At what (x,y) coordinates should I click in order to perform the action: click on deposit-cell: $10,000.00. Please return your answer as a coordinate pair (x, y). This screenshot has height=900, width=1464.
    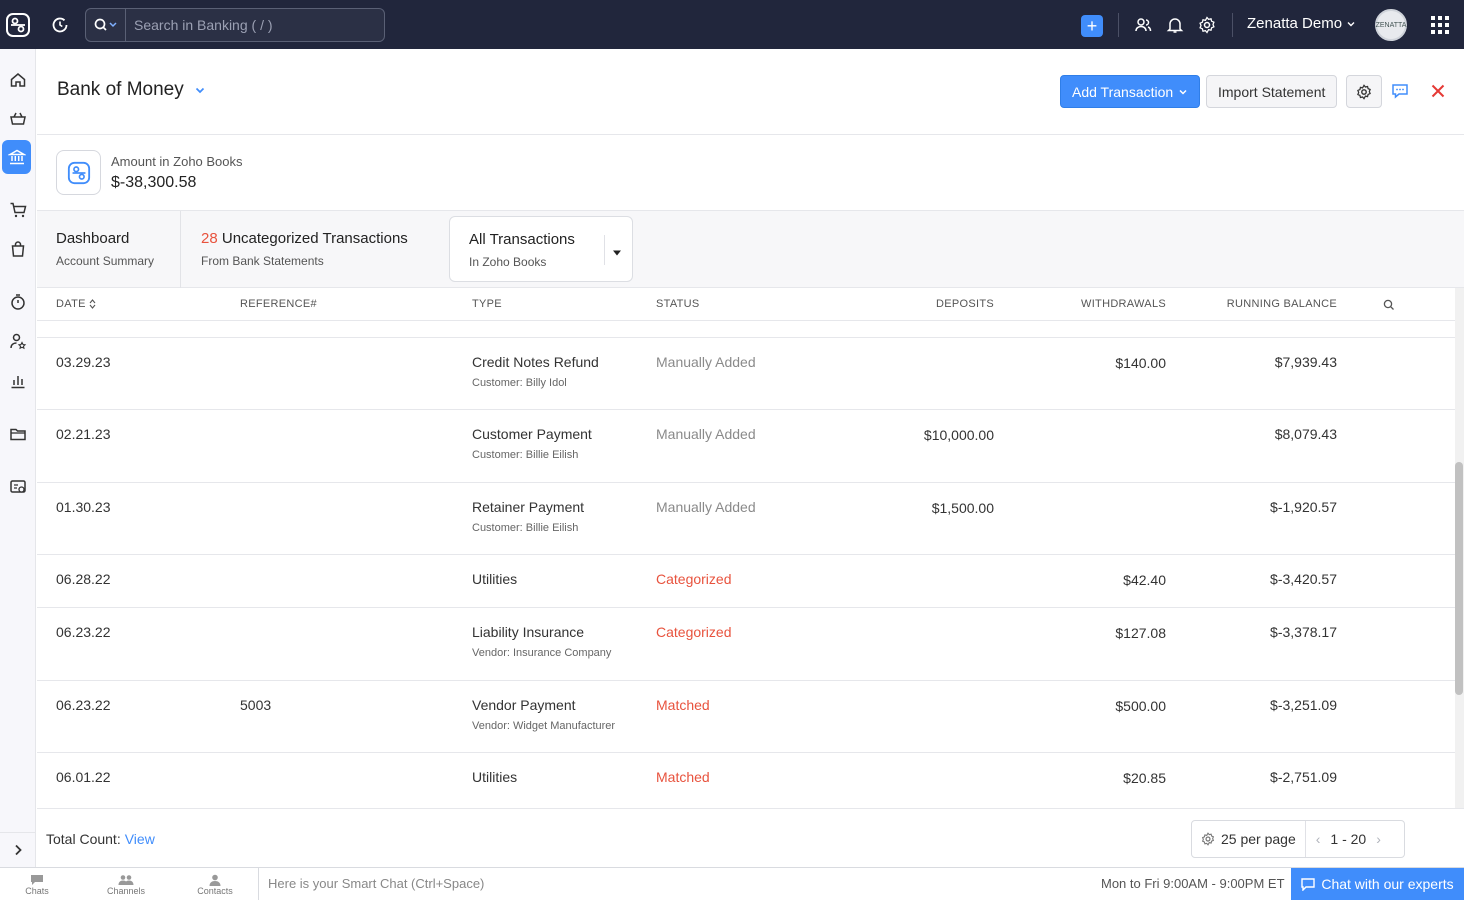
    Looking at the image, I should click on (958, 435).